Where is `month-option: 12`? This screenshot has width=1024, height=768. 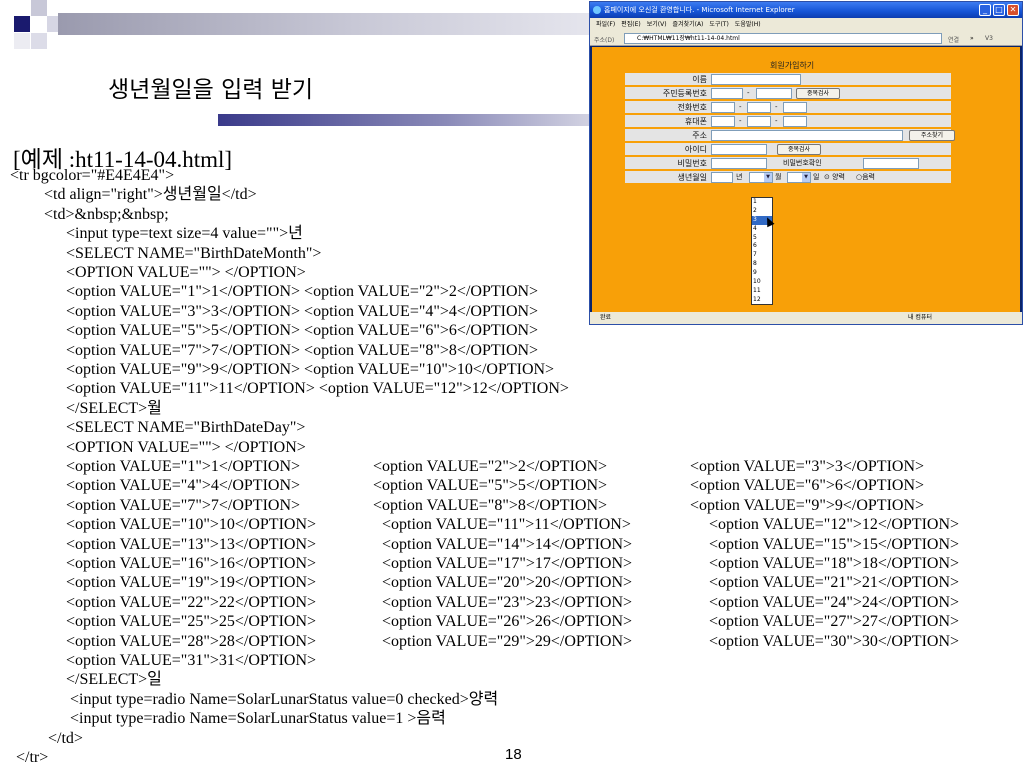 month-option: 12 is located at coordinates (762, 300).